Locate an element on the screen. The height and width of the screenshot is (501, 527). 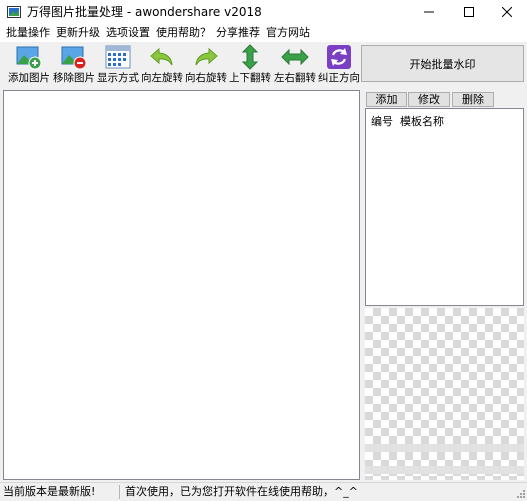
correct-orientation-button: 纠正方向 is located at coordinates (339, 65).